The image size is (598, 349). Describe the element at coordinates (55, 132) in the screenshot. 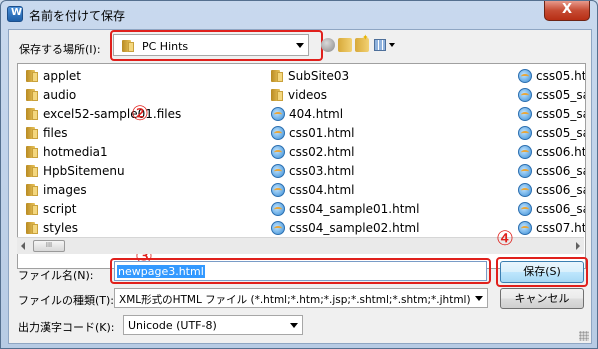

I see `list-item-label: files` at that location.